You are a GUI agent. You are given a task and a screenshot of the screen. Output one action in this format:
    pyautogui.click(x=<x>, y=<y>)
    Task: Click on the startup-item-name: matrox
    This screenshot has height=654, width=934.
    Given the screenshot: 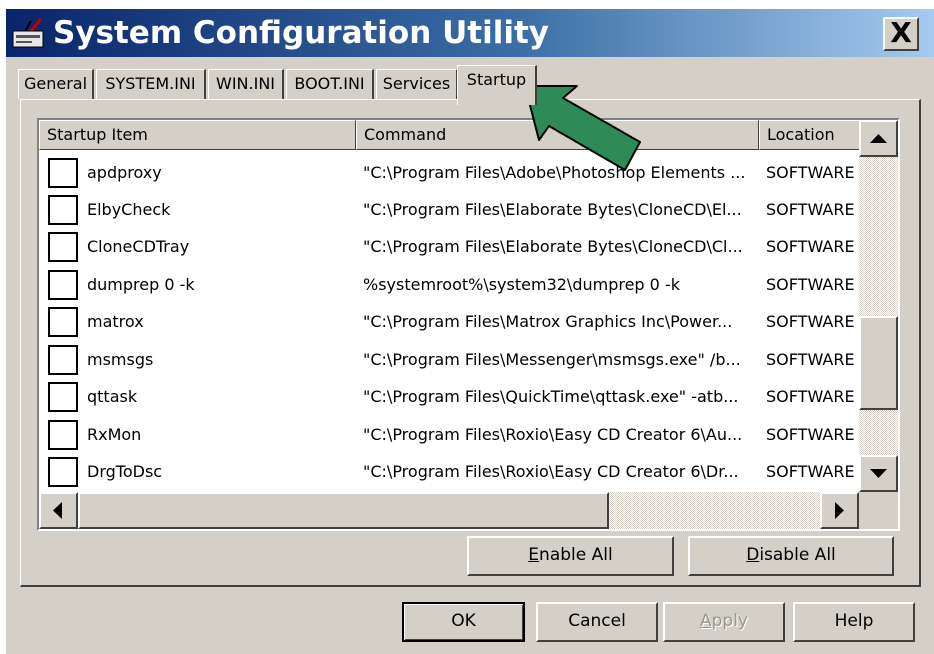 What is the action you would take?
    pyautogui.click(x=115, y=321)
    